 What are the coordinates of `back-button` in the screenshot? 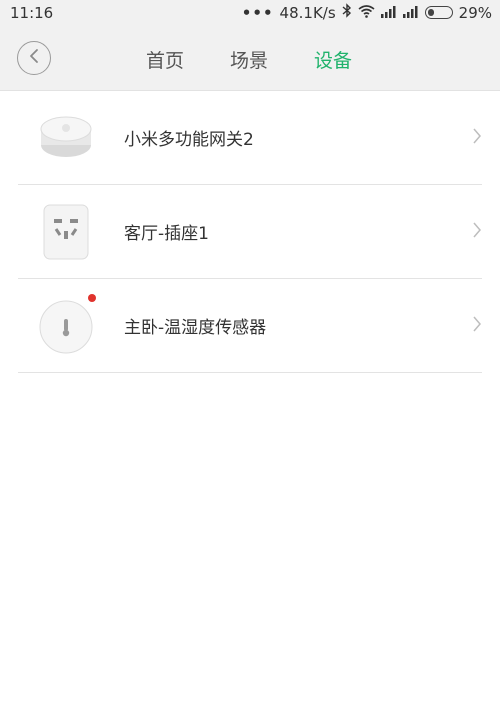 It's located at (34, 58).